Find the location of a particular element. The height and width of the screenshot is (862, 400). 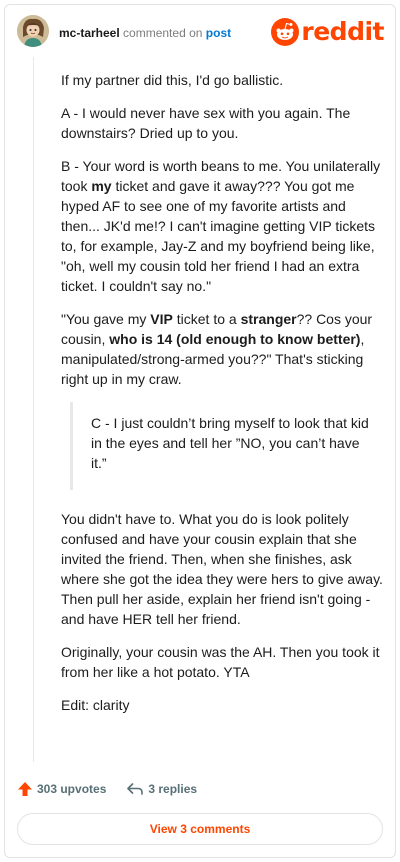

thread-line is located at coordinates (33, 409).